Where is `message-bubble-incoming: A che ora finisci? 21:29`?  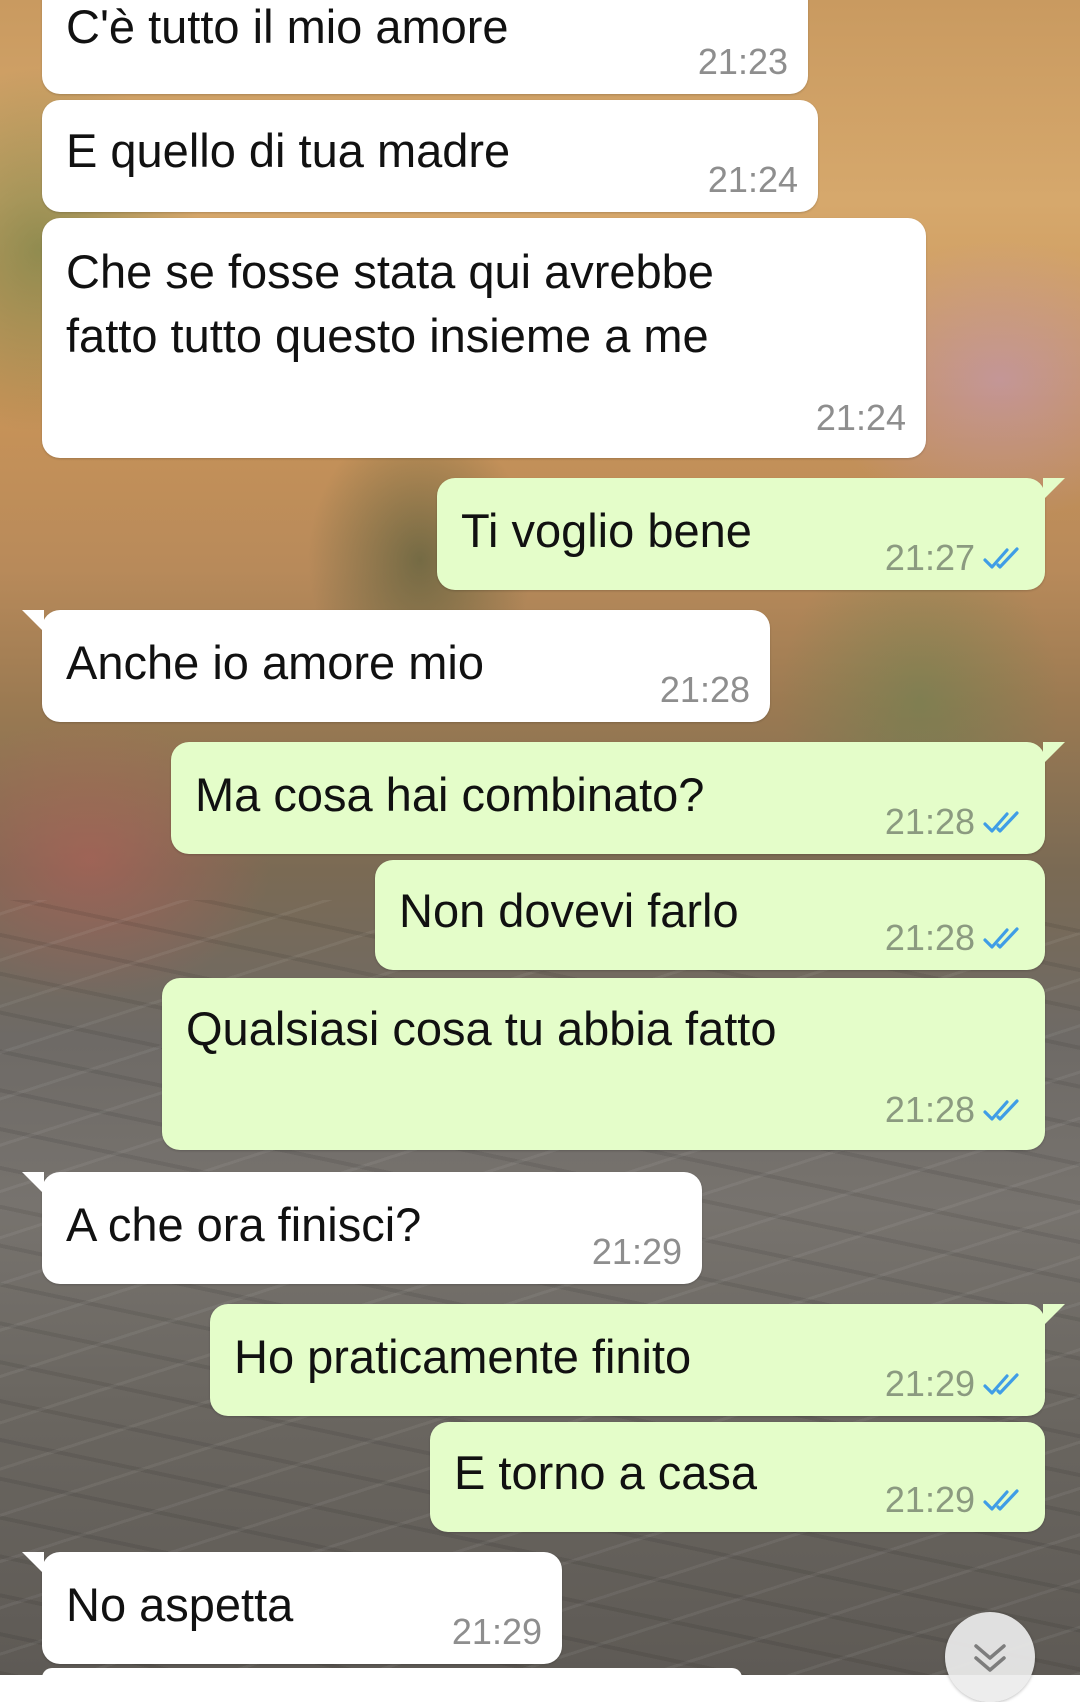 message-bubble-incoming: A che ora finisci? 21:29 is located at coordinates (362, 1228).